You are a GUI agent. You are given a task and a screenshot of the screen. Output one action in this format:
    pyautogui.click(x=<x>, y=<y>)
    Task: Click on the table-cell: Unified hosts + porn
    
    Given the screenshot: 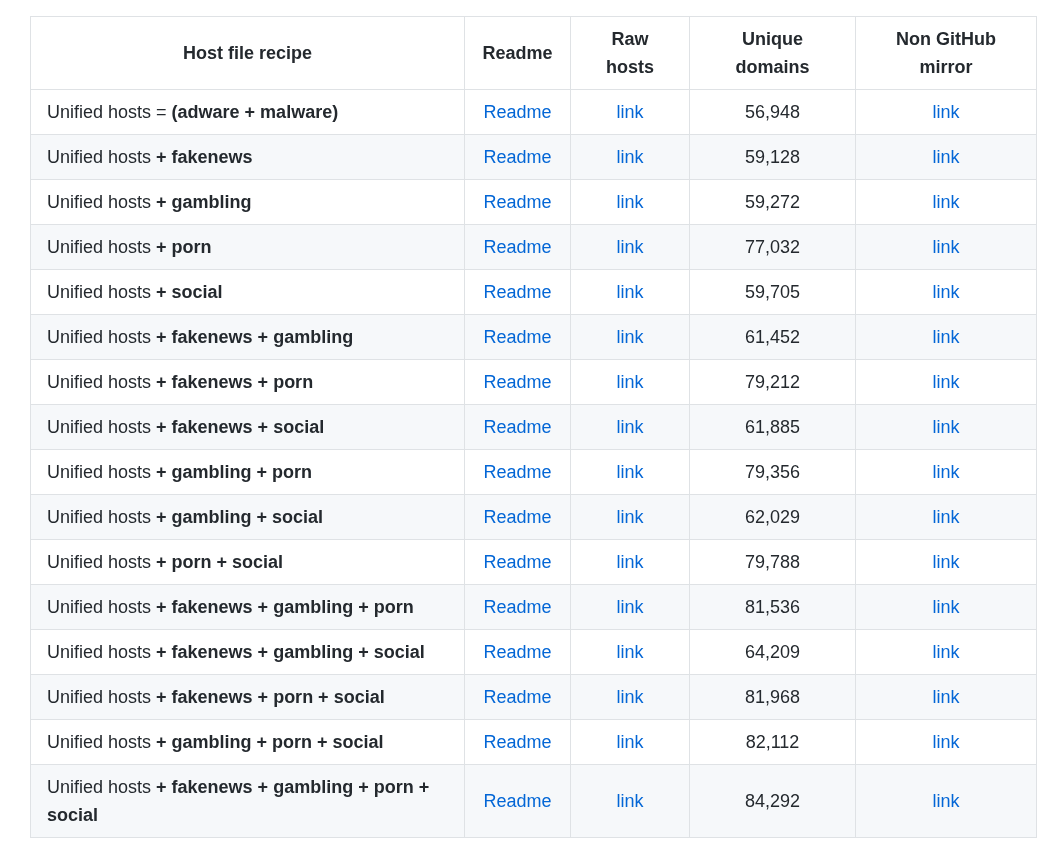 What is the action you would take?
    pyautogui.click(x=247, y=247)
    